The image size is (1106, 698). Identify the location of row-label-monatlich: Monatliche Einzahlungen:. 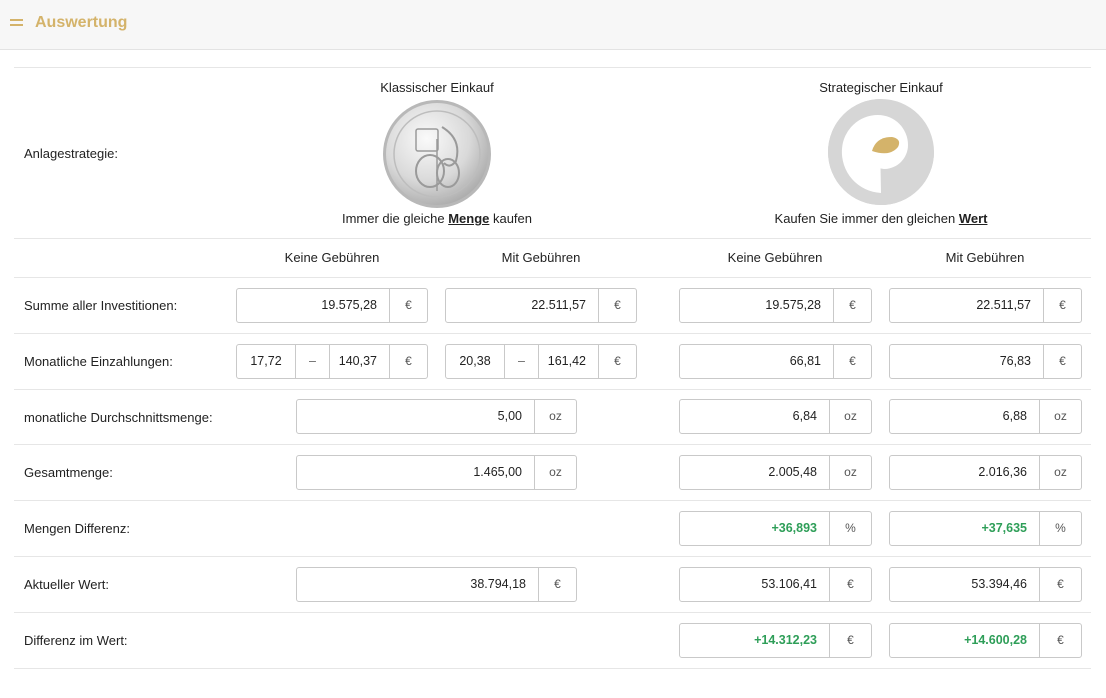
(98, 361).